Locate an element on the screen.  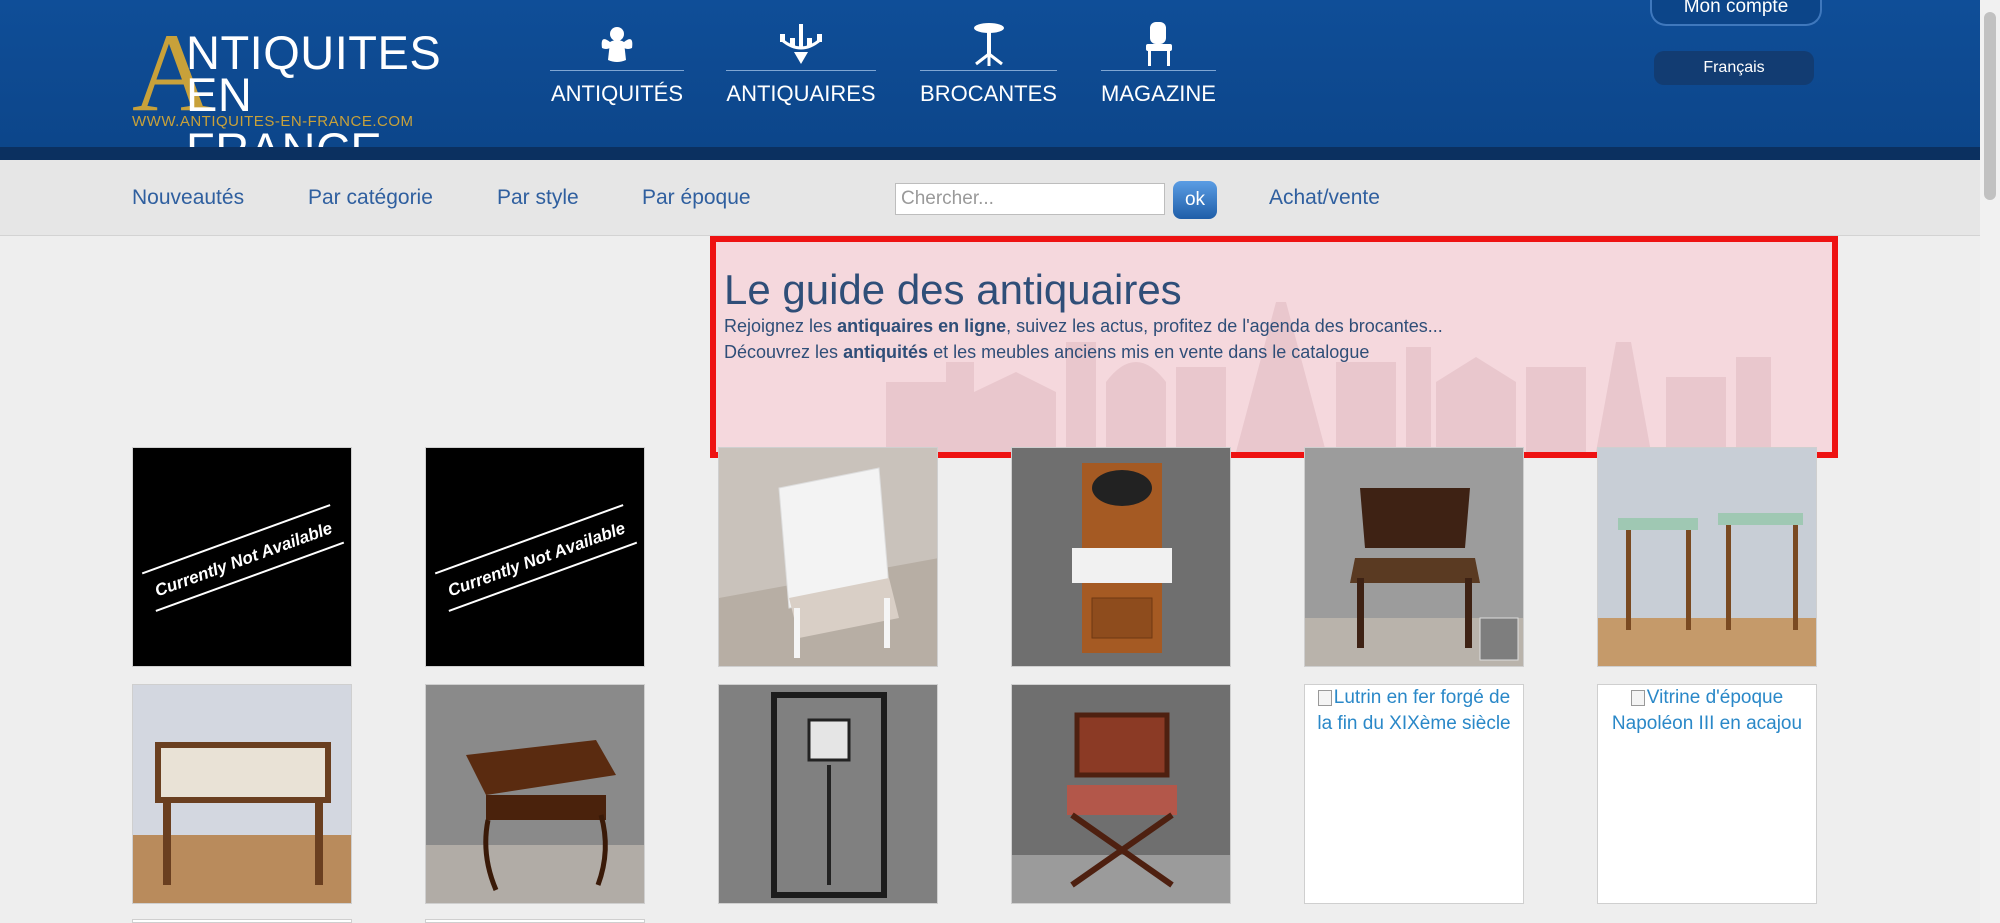
marquetry-table-photo is located at coordinates (535, 794).